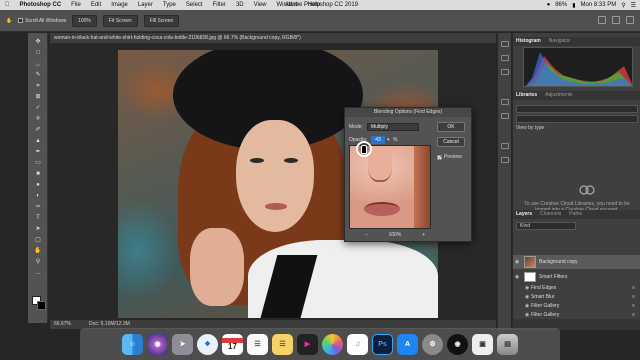  I want to click on filter-row: ◉ Find Edges ≡, so click(576, 288).